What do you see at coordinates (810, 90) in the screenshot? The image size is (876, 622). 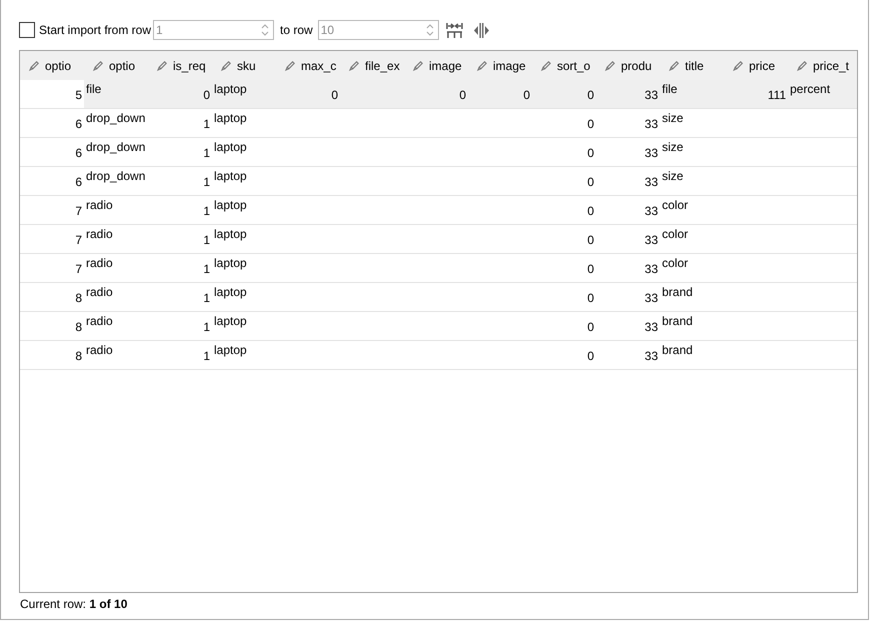 I see `table-cell-text: percent` at bounding box center [810, 90].